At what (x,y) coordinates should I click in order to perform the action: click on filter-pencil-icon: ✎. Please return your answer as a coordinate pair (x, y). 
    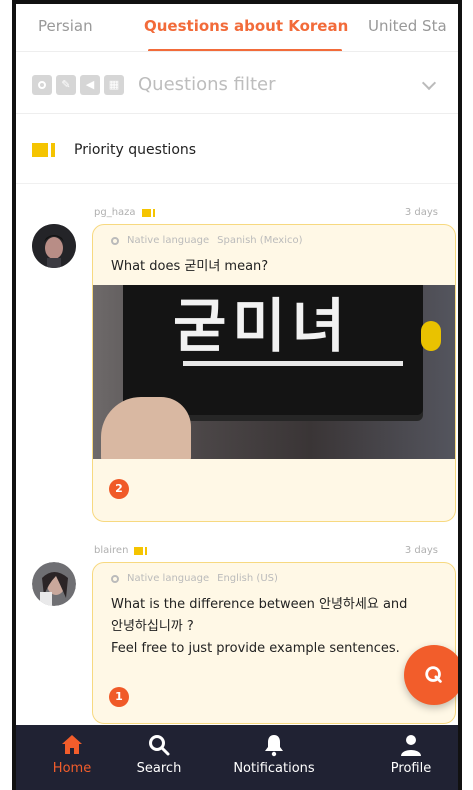
    Looking at the image, I should click on (66, 84).